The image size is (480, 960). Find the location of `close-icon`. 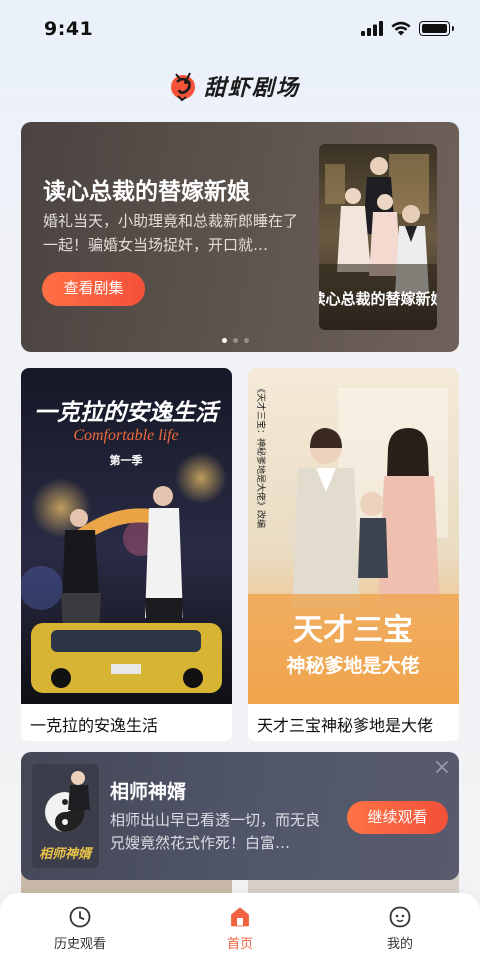

close-icon is located at coordinates (442, 767).